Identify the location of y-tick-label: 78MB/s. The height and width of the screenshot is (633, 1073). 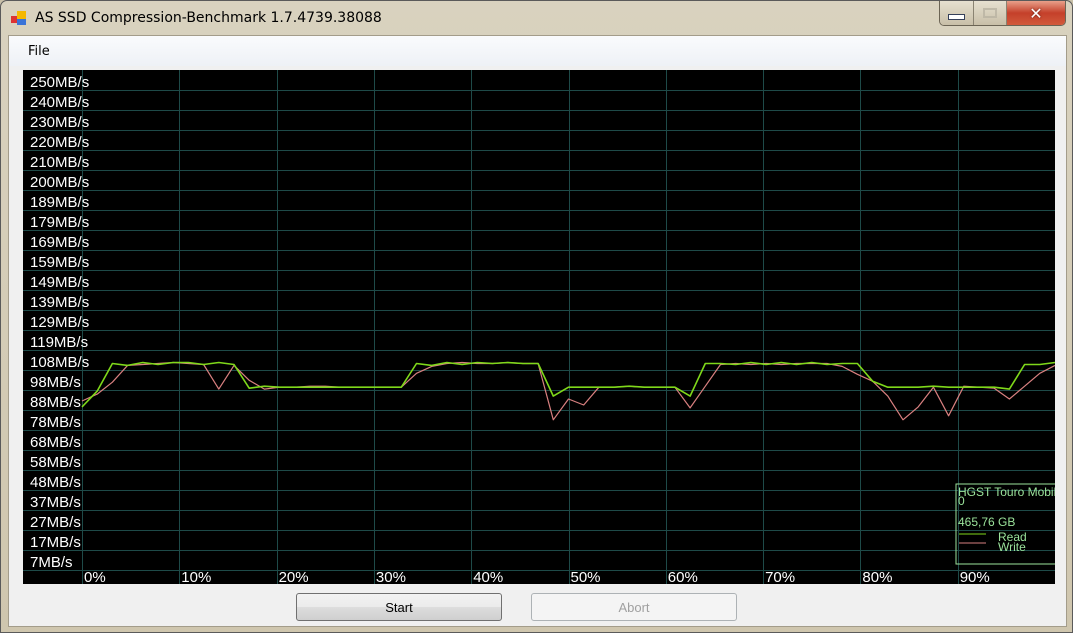
(55, 422).